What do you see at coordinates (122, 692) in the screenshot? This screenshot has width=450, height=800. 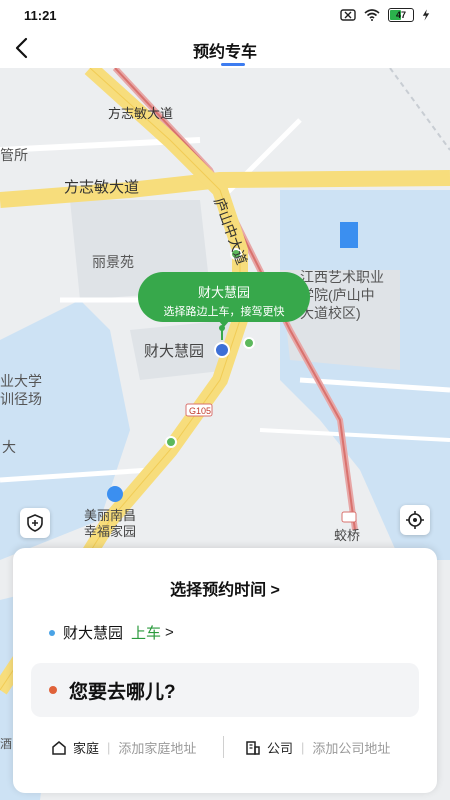 I see `destination-prompt: 您要去哪儿?` at bounding box center [122, 692].